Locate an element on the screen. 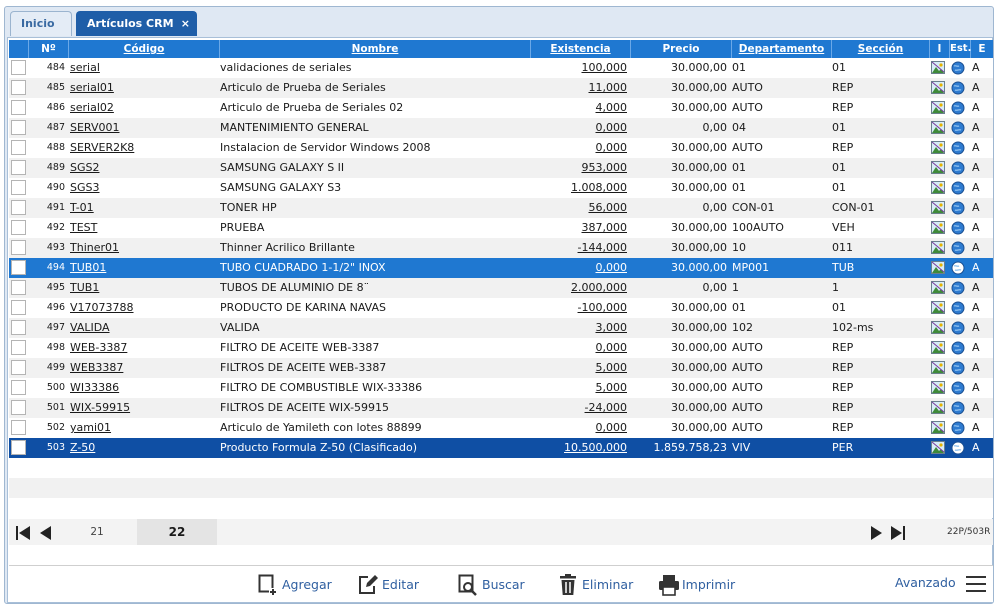 This screenshot has height=610, width=998. stock-link: 2.000,000 is located at coordinates (579, 288).